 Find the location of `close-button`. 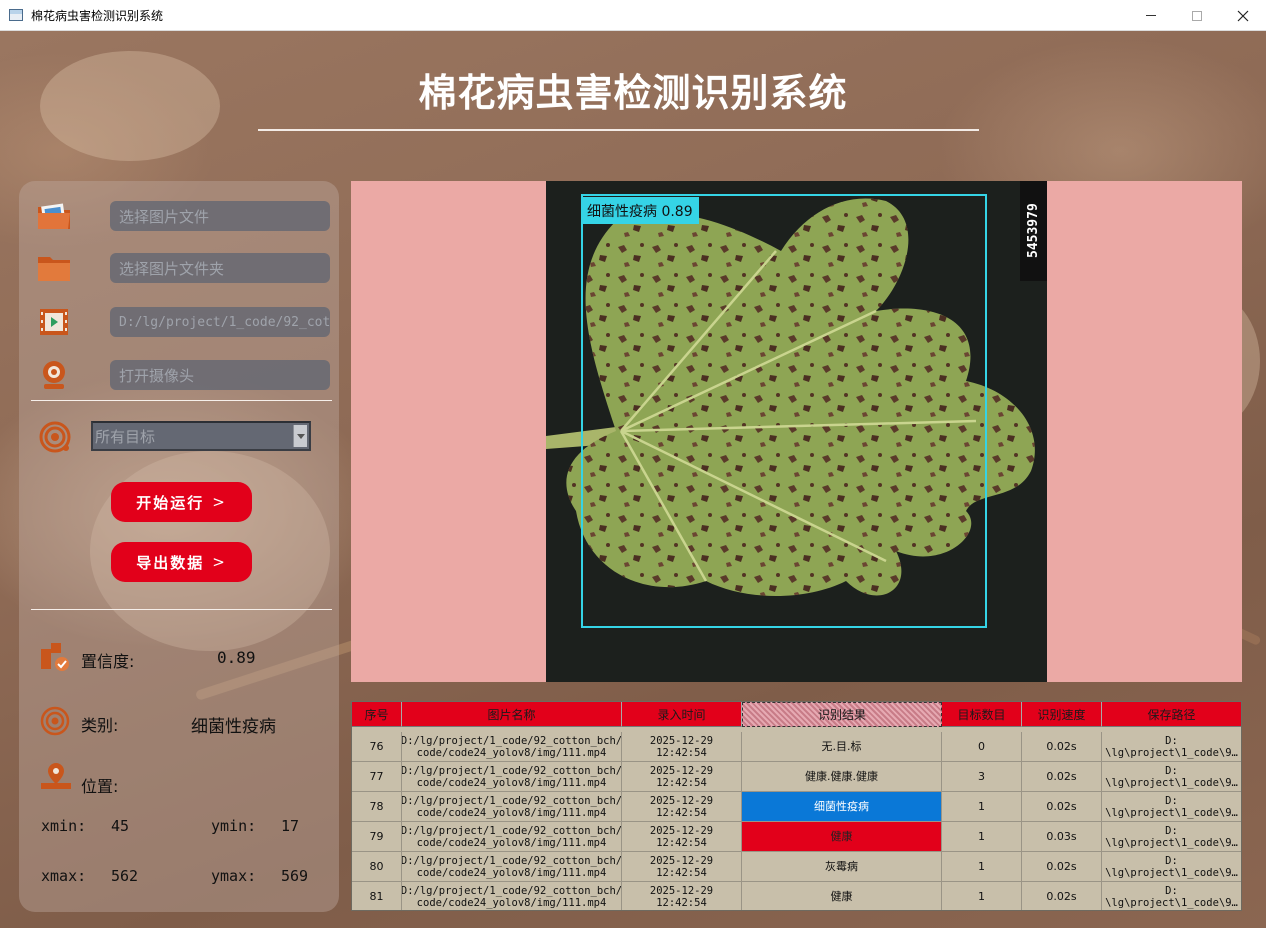

close-button is located at coordinates (1243, 15).